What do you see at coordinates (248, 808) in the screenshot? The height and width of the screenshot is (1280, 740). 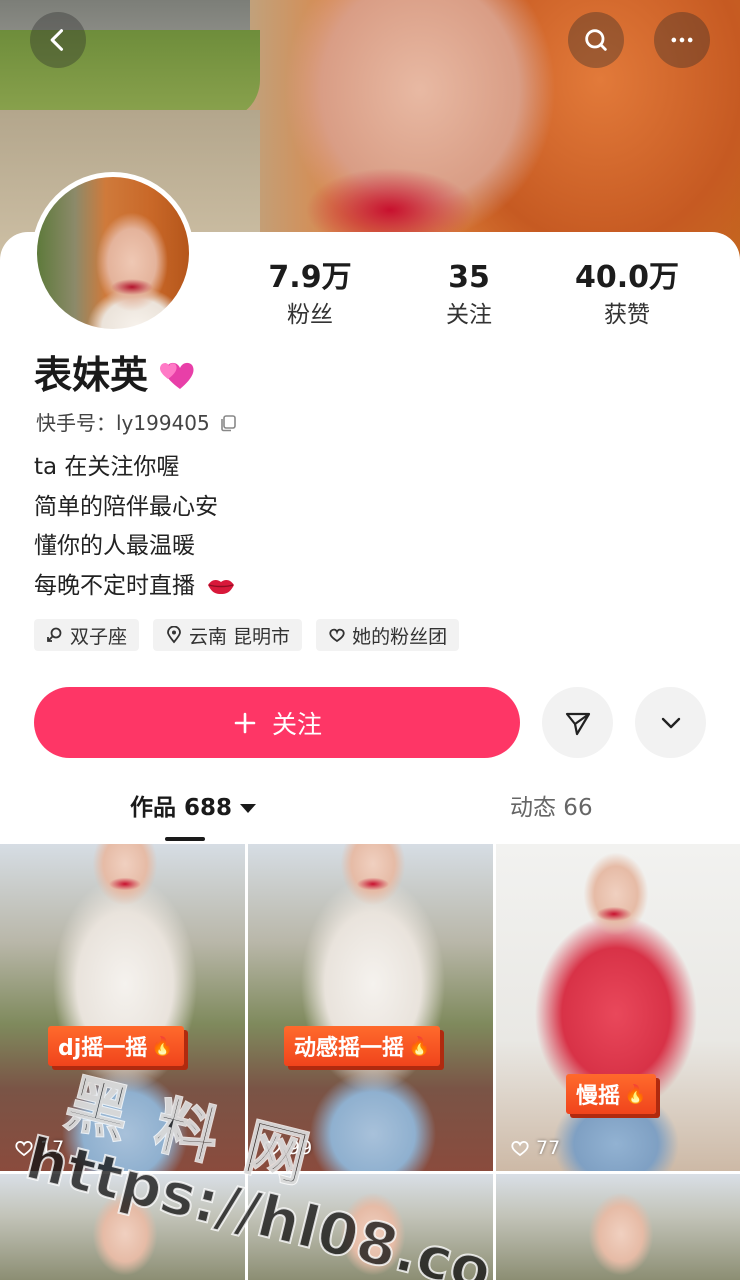 I see `caret-down-icon` at bounding box center [248, 808].